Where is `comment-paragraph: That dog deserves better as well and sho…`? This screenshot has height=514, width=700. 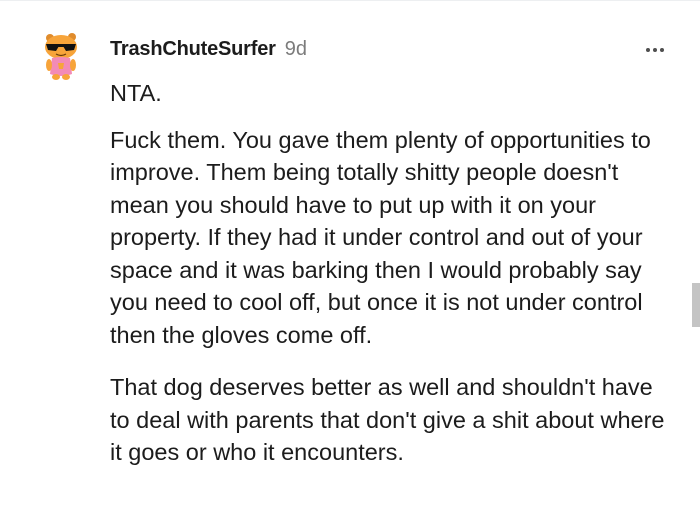 comment-paragraph: That dog deserves better as well and sho… is located at coordinates (387, 419).